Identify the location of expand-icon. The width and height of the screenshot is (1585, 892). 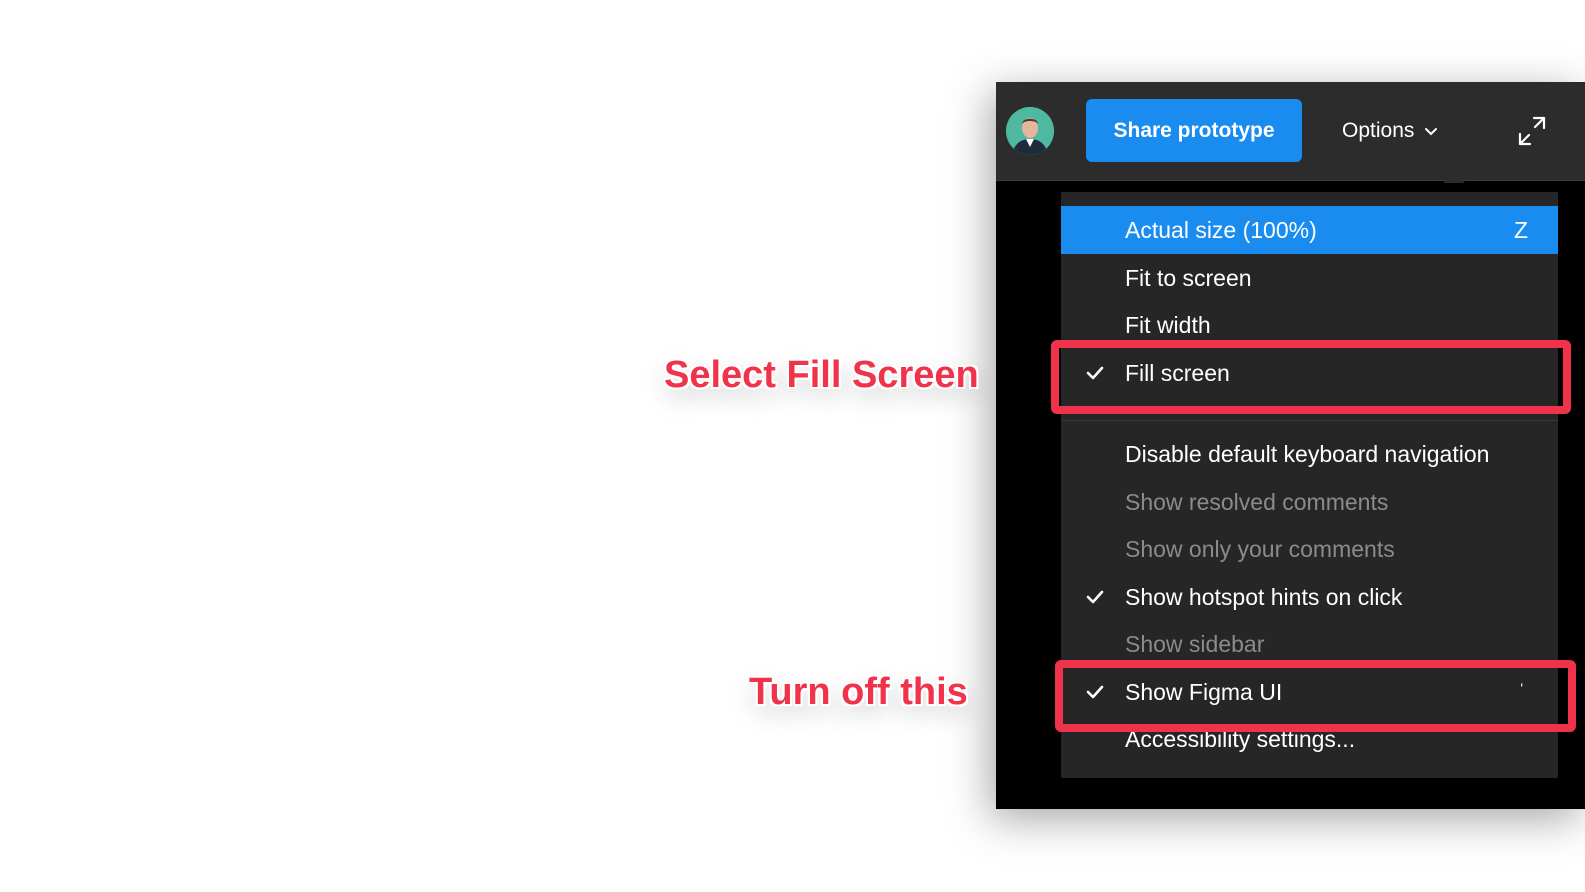
(1532, 132).